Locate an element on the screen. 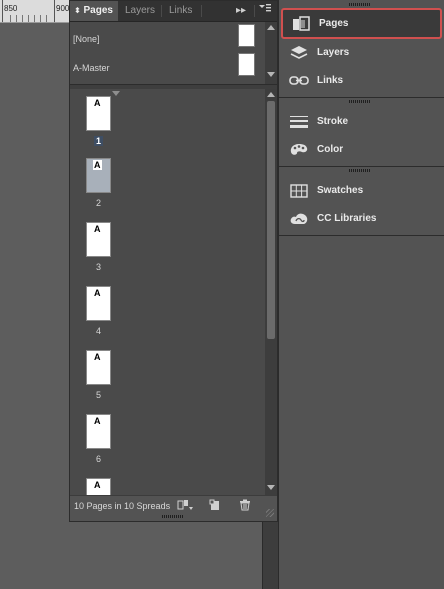  dock-item-swatches: Swatches is located at coordinates (361, 191).